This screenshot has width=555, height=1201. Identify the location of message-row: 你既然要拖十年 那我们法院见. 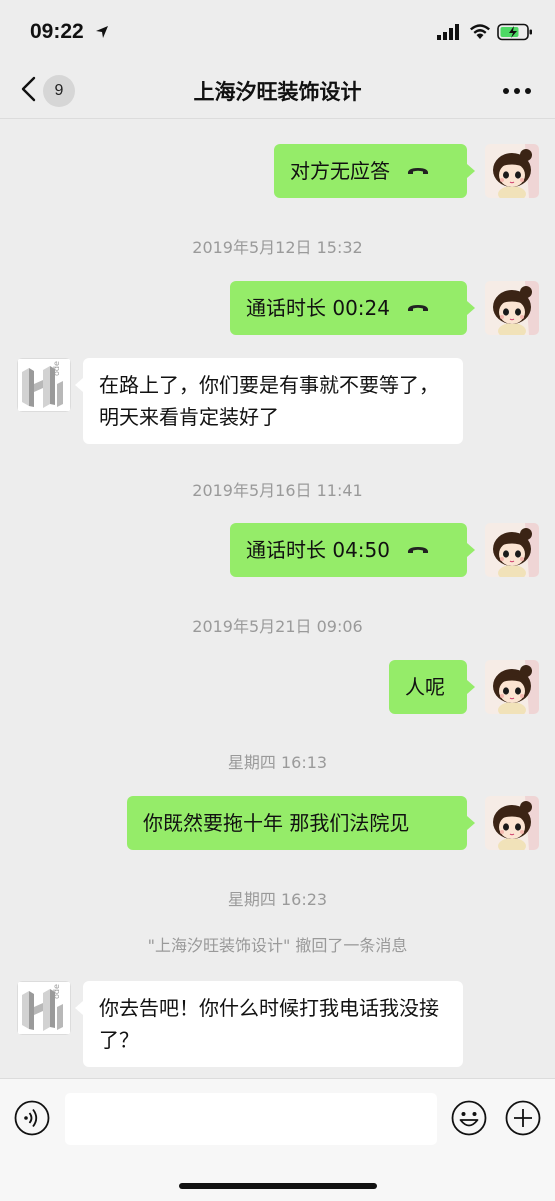
(277, 823).